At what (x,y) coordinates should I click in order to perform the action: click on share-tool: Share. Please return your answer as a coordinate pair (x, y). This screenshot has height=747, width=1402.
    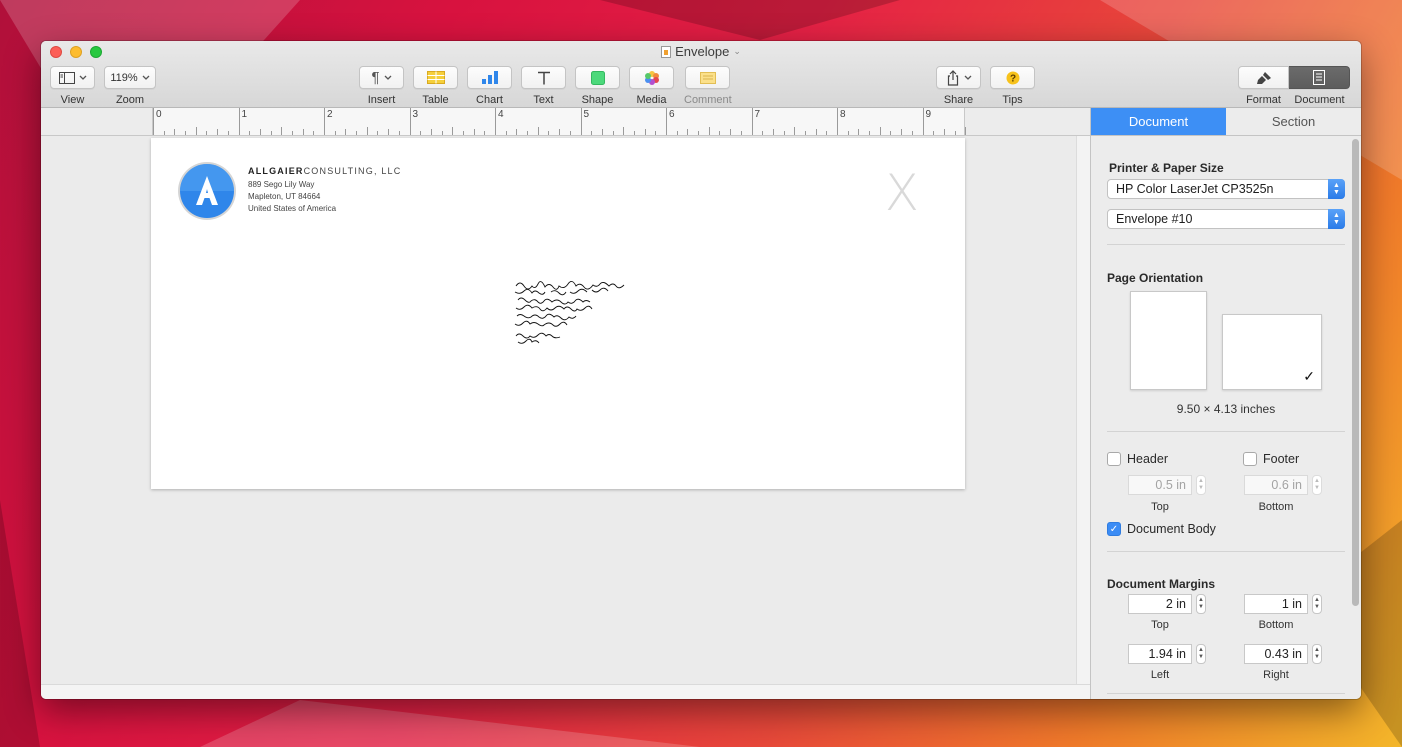
    Looking at the image, I should click on (958, 86).